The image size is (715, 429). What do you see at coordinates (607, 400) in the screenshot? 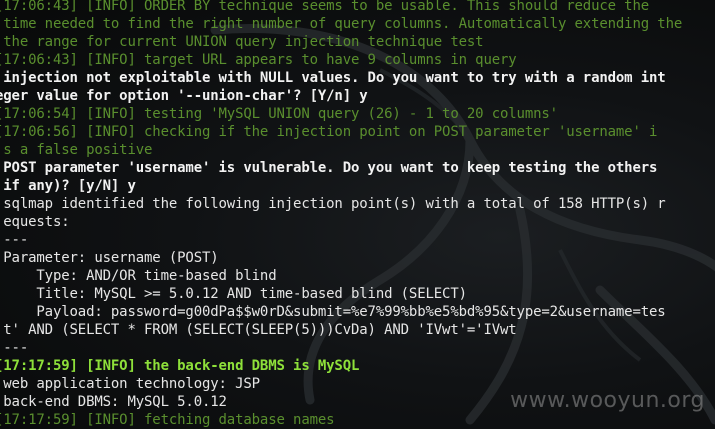
I see `watermark: www.wooyun.org` at bounding box center [607, 400].